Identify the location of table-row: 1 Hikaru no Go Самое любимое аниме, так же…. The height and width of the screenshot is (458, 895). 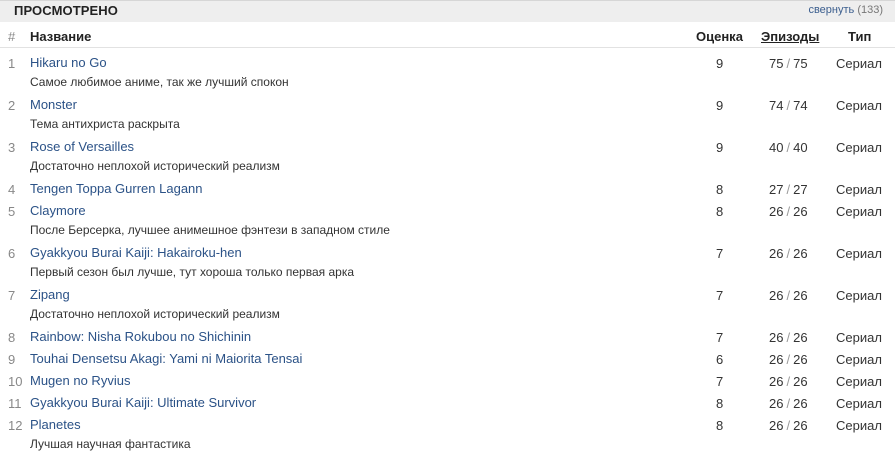
(447, 75).